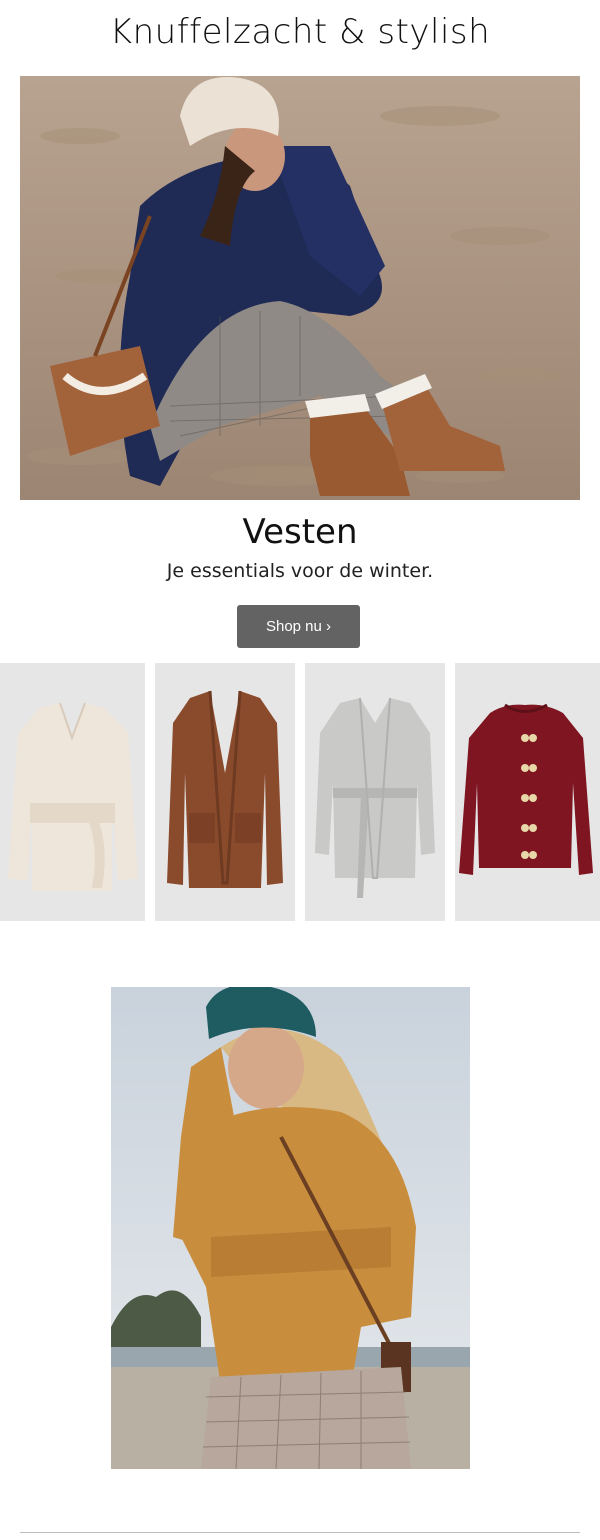 The width and height of the screenshot is (600, 1540). What do you see at coordinates (300, 532) in the screenshot?
I see `section-title: Vesten` at bounding box center [300, 532].